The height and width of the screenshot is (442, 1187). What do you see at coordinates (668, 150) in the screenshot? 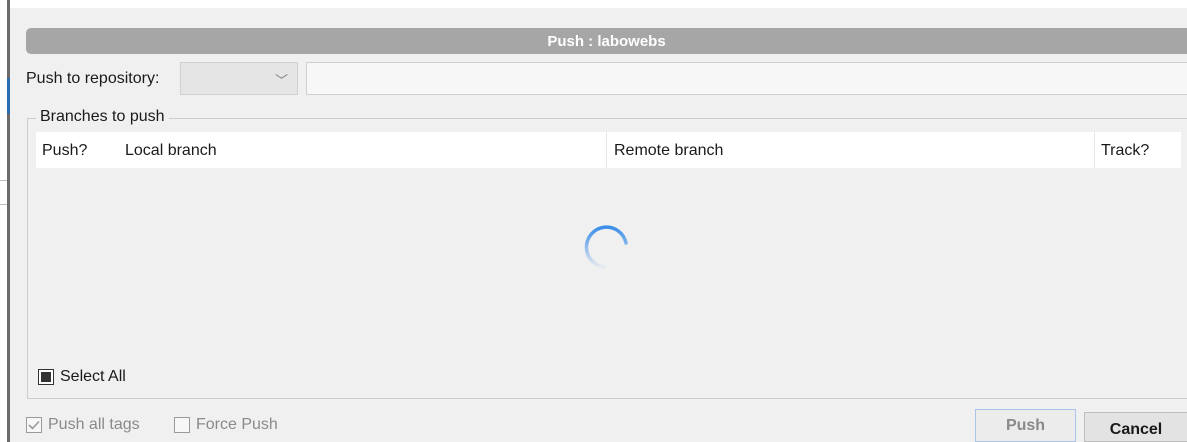
I see `column-header-remote-branch: Remote branch` at bounding box center [668, 150].